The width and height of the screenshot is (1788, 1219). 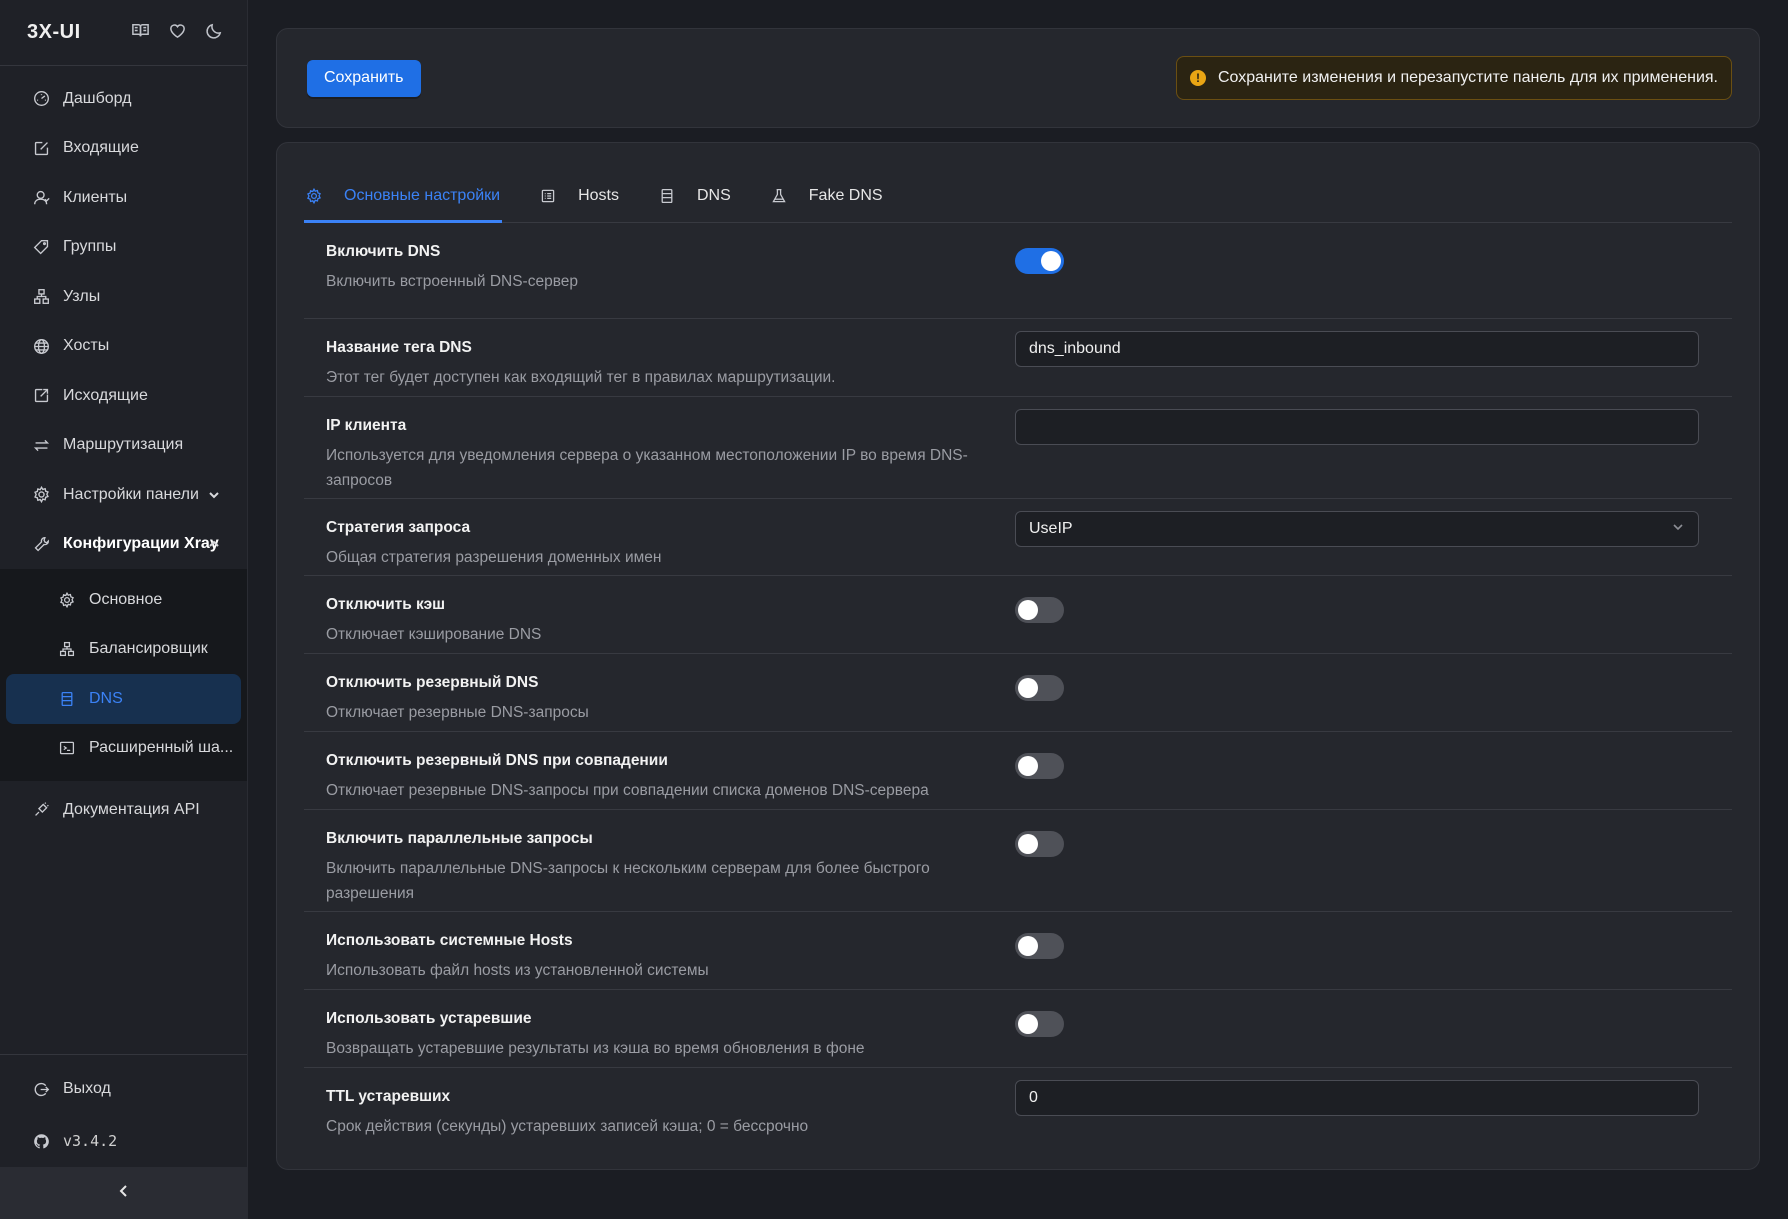 What do you see at coordinates (1039, 1024) in the screenshot?
I see `serve-stale-toggle` at bounding box center [1039, 1024].